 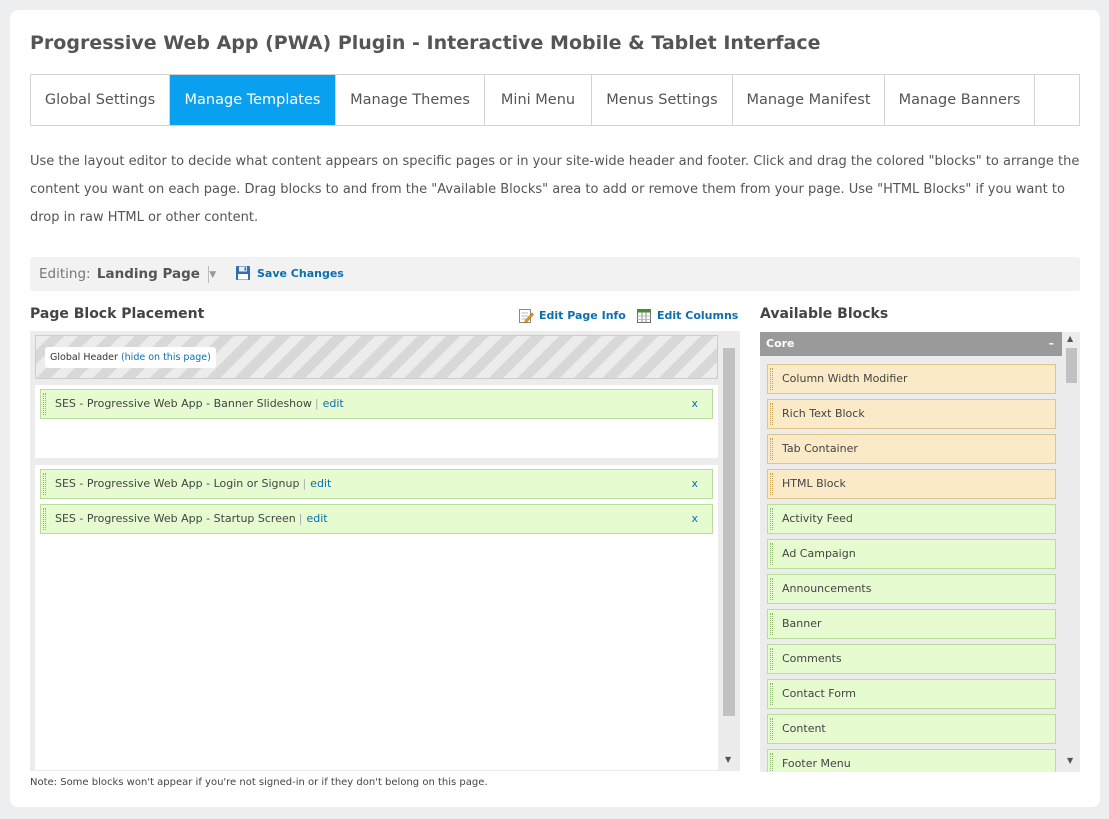 I want to click on tab-global-settings: Global Settings, so click(x=100, y=100).